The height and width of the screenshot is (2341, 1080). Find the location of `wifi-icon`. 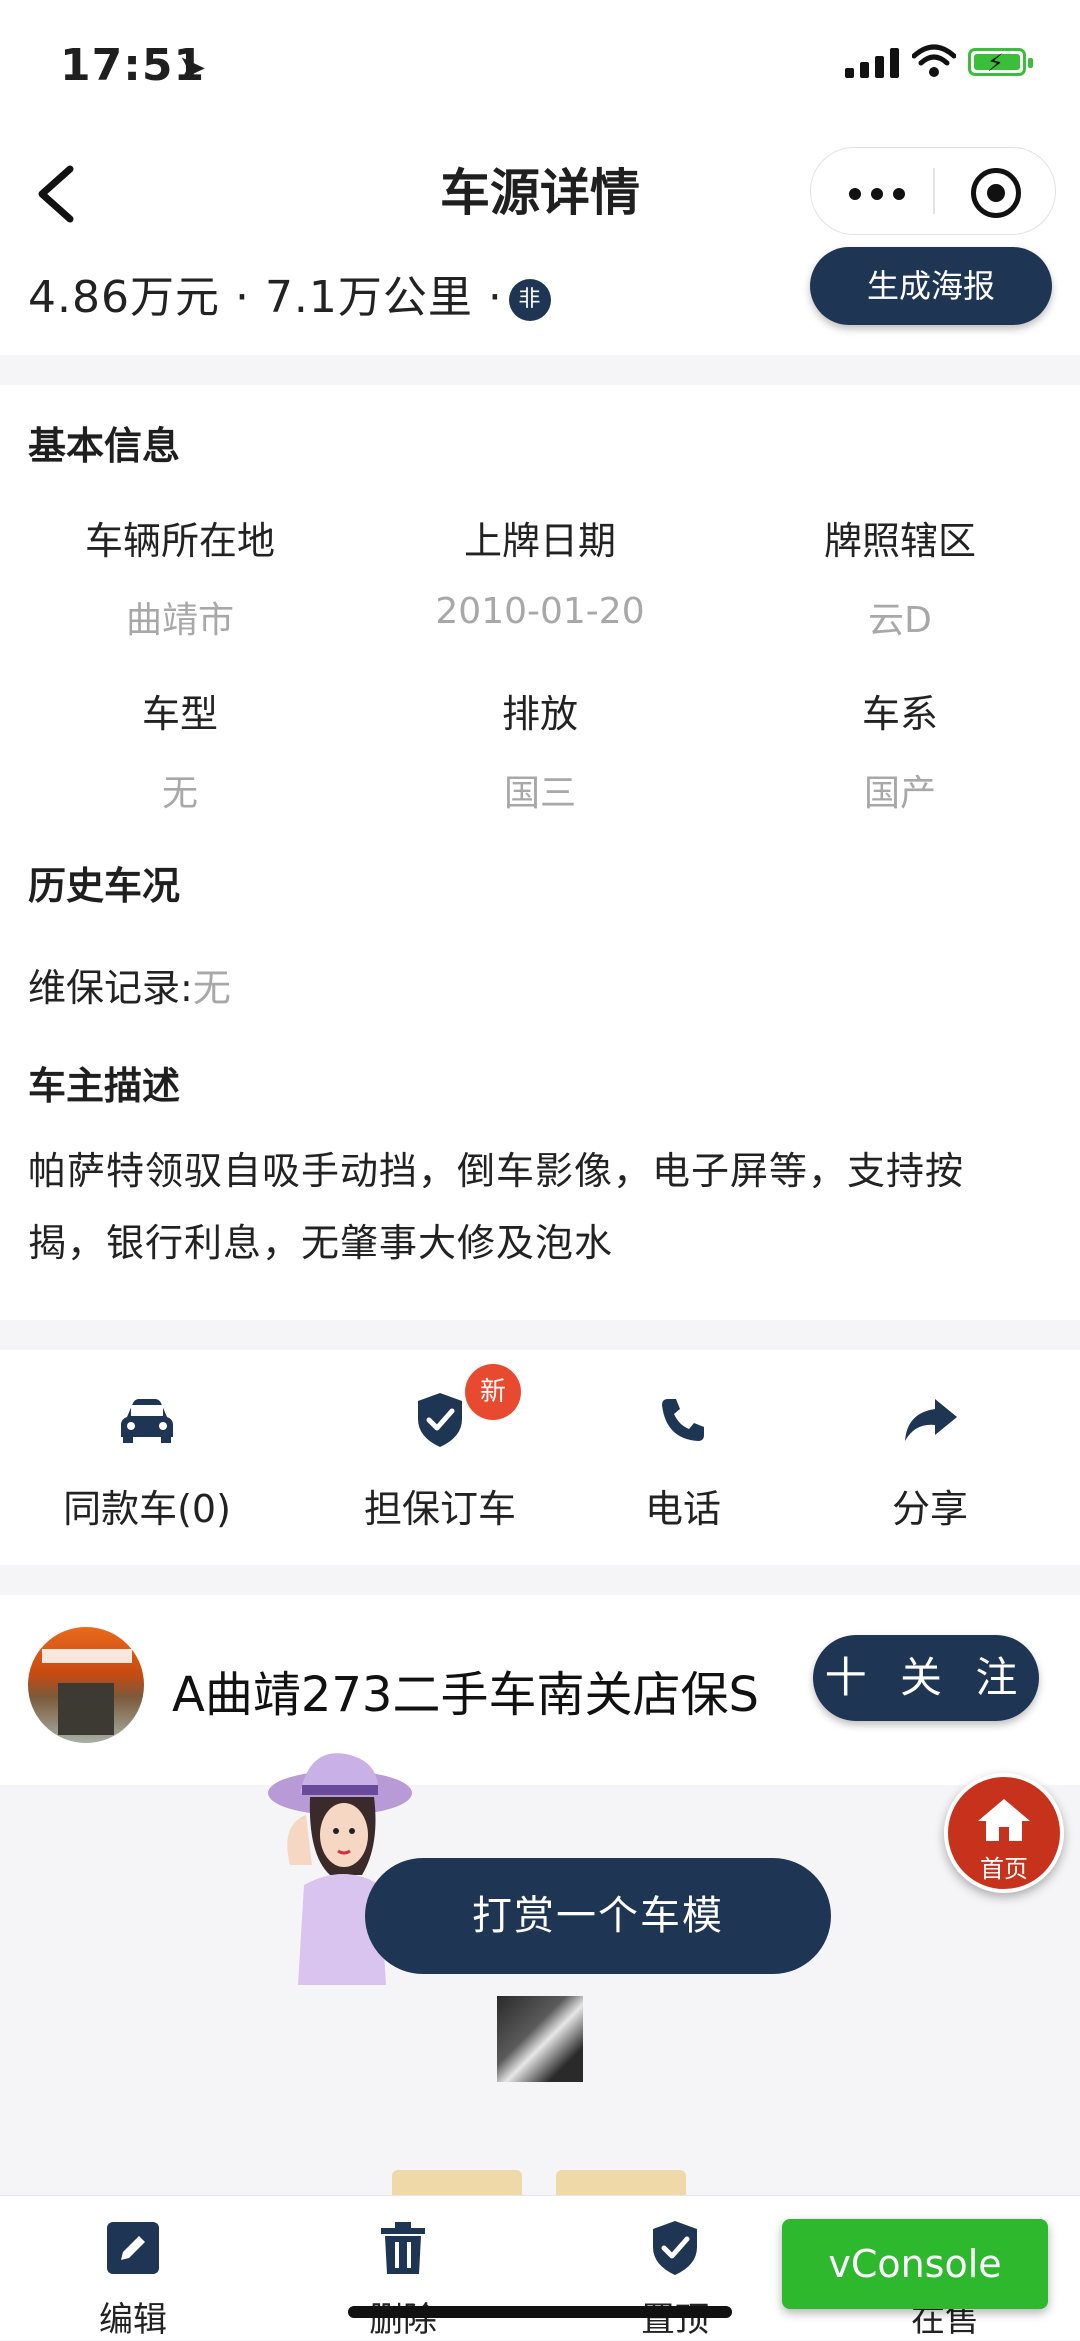

wifi-icon is located at coordinates (934, 60).